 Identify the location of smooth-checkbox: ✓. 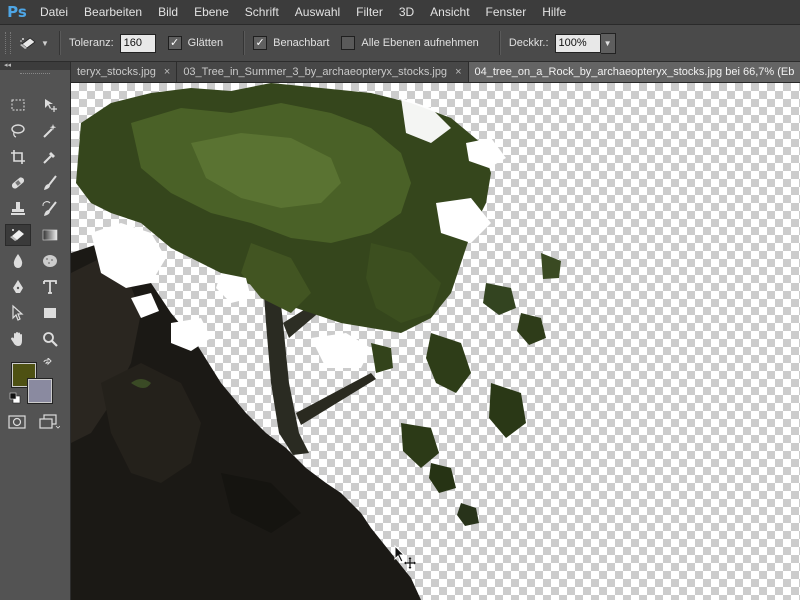
(174, 43).